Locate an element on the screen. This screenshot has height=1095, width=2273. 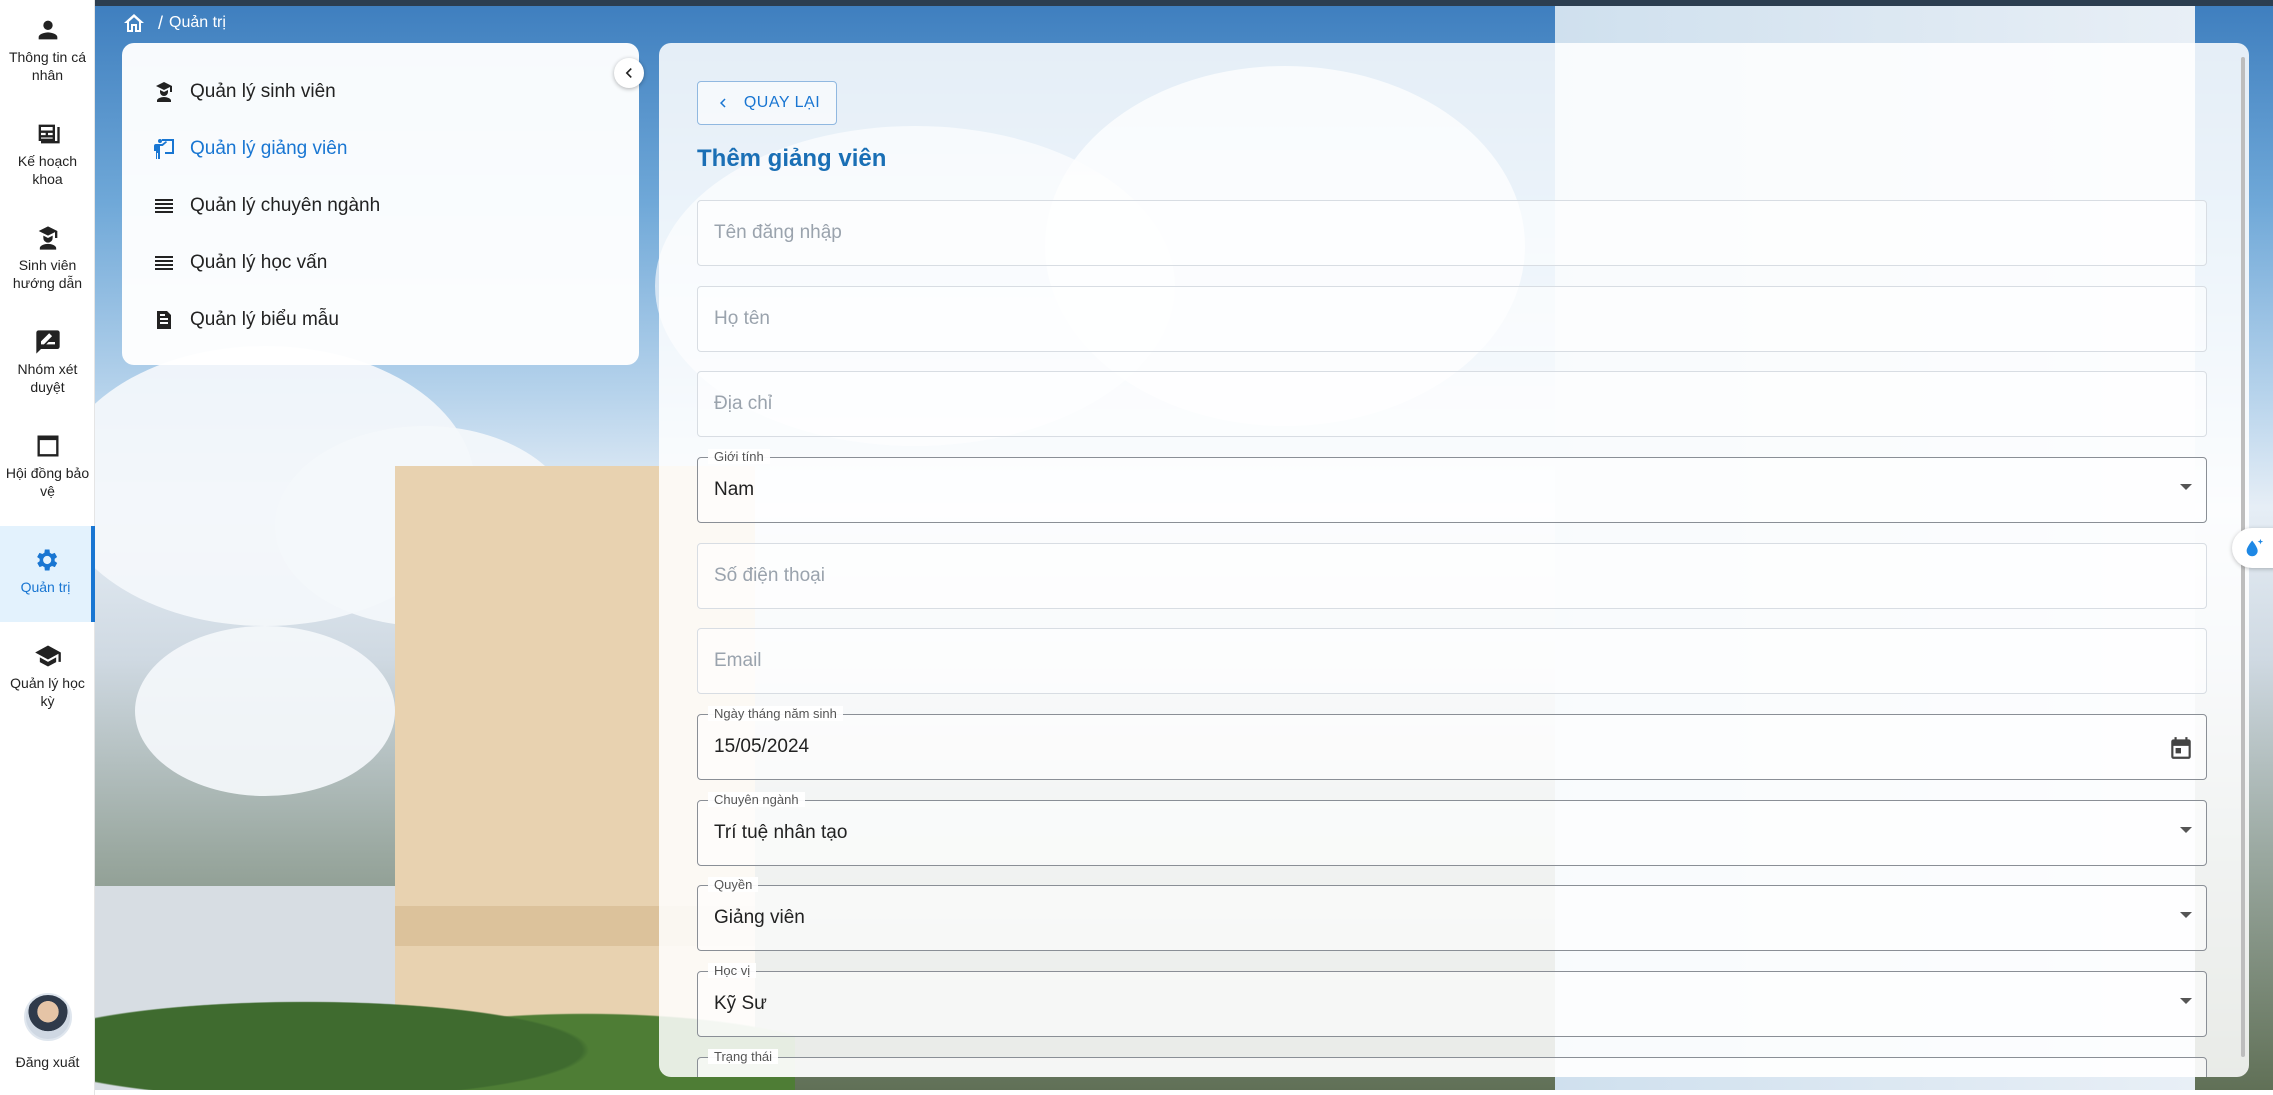
nav-item-label: Sinh viên hướng dẫn is located at coordinates (47, 274).